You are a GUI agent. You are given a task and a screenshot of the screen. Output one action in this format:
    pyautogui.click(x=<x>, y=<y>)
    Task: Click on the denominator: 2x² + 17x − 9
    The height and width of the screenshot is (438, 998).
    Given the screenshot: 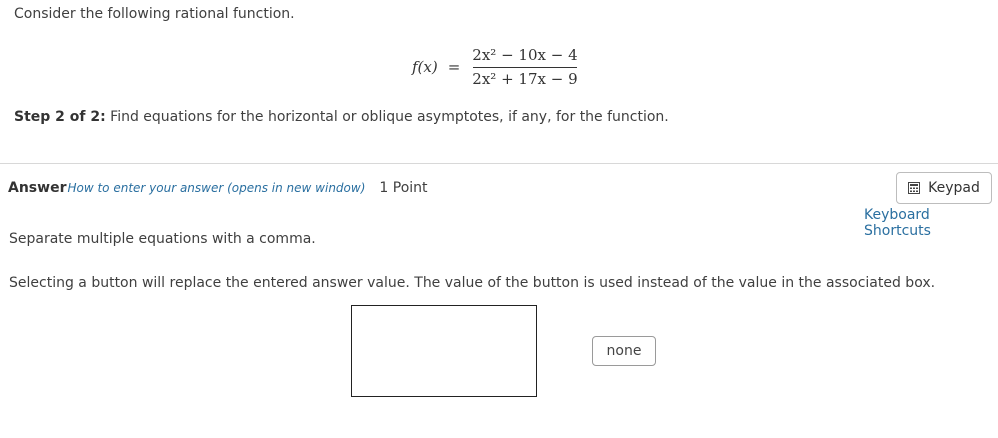 What is the action you would take?
    pyautogui.click(x=525, y=79)
    